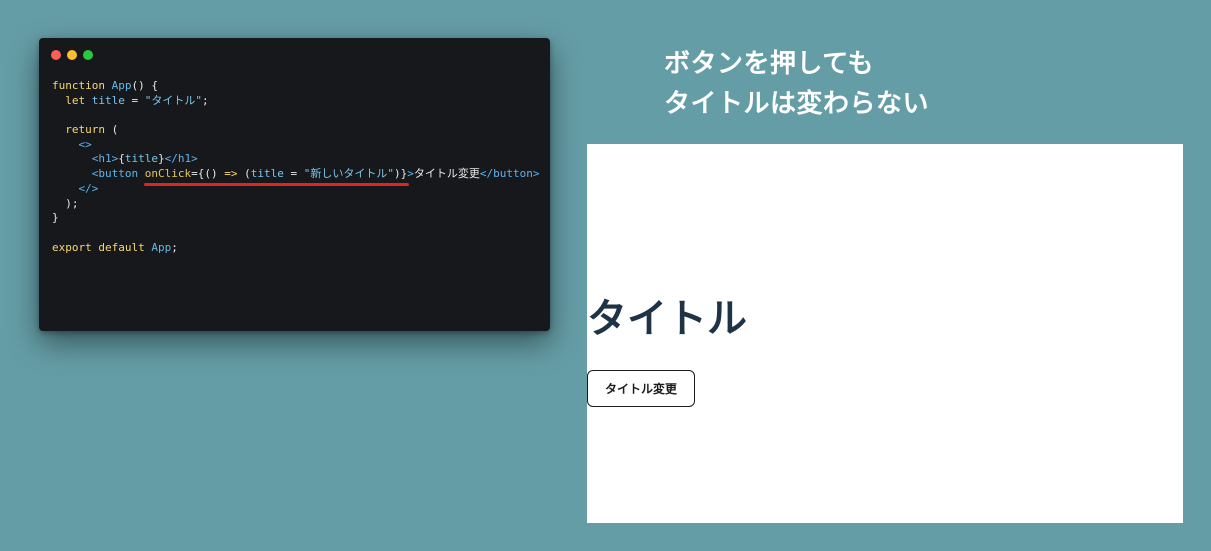 The height and width of the screenshot is (551, 1211). Describe the element at coordinates (400, 174) in the screenshot. I see `code-token: )}` at that location.